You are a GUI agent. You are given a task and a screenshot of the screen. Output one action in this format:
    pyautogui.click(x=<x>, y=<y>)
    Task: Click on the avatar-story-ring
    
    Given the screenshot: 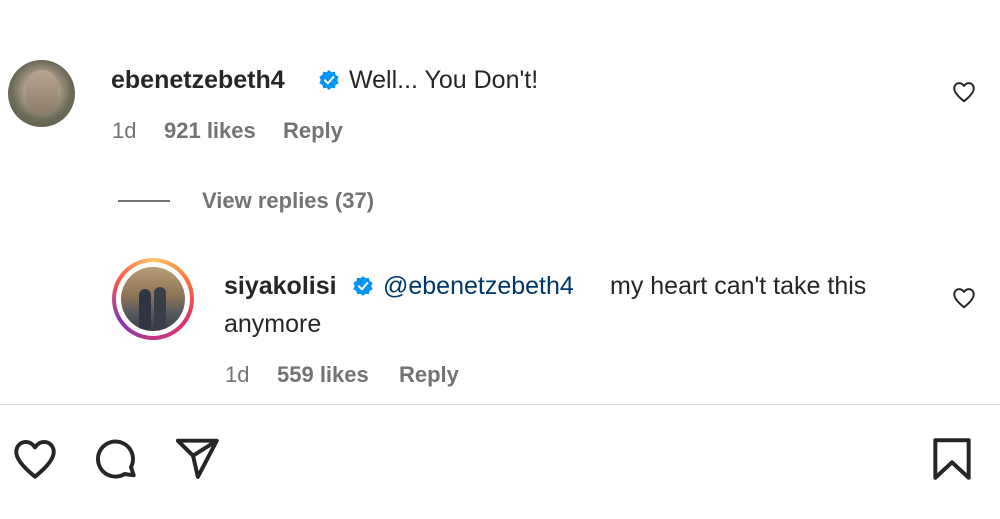 What is the action you would take?
    pyautogui.click(x=153, y=299)
    